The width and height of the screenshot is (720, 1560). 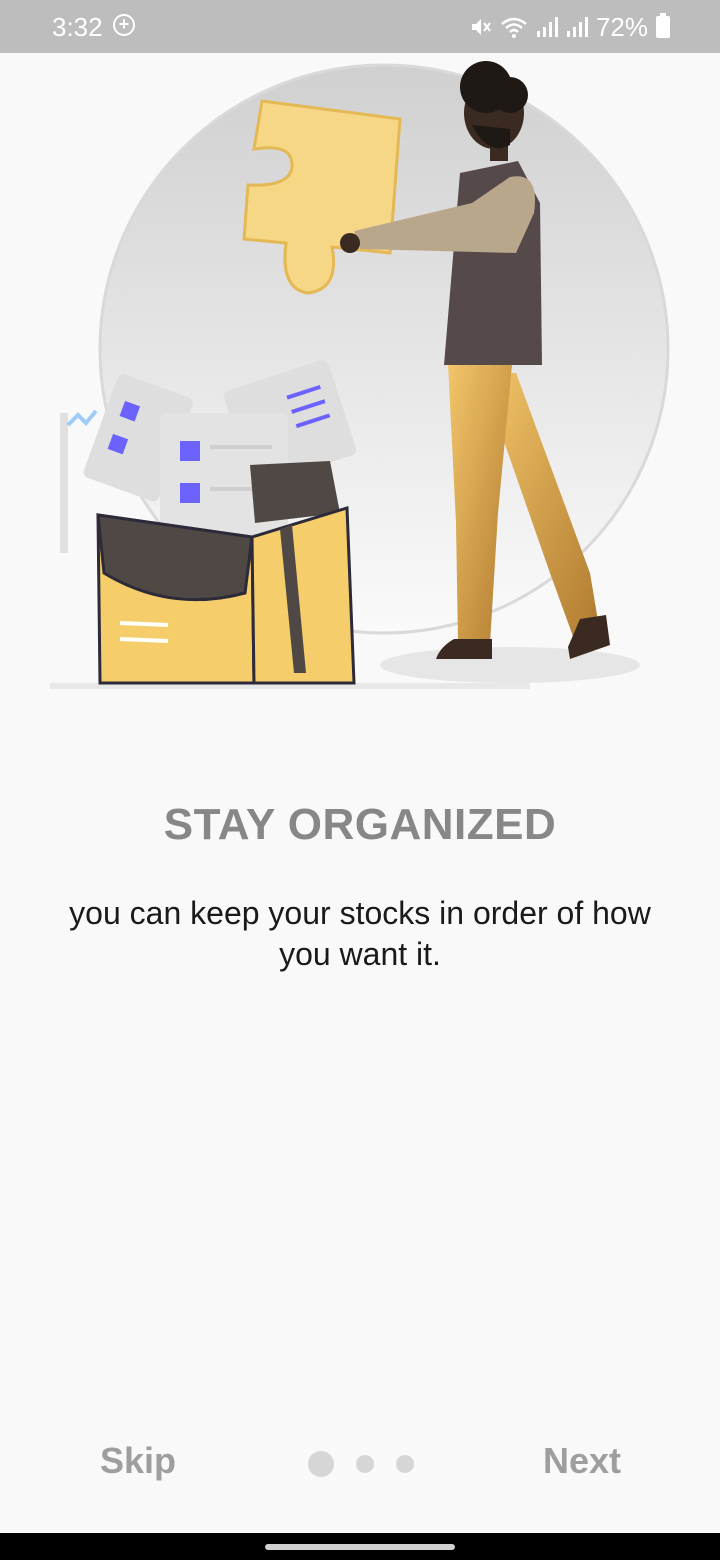 I want to click on onboarding-nav: Skip Next, so click(x=360, y=1465).